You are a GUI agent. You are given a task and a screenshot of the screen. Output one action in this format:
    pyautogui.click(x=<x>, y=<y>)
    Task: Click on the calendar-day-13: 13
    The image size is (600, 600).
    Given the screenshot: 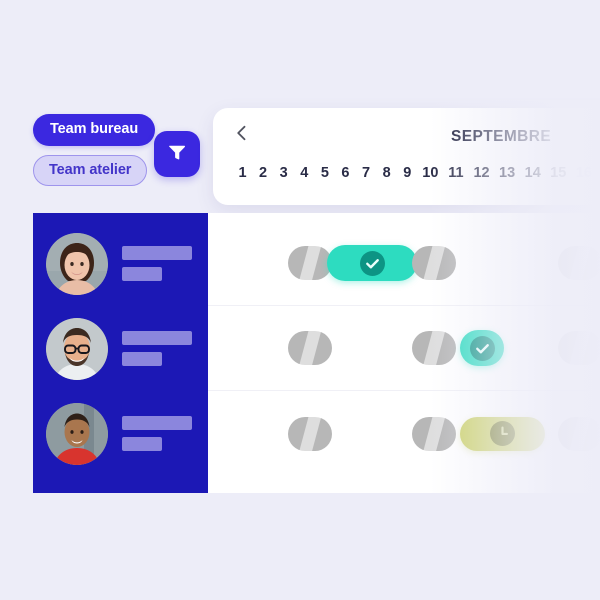 What is the action you would take?
    pyautogui.click(x=507, y=173)
    